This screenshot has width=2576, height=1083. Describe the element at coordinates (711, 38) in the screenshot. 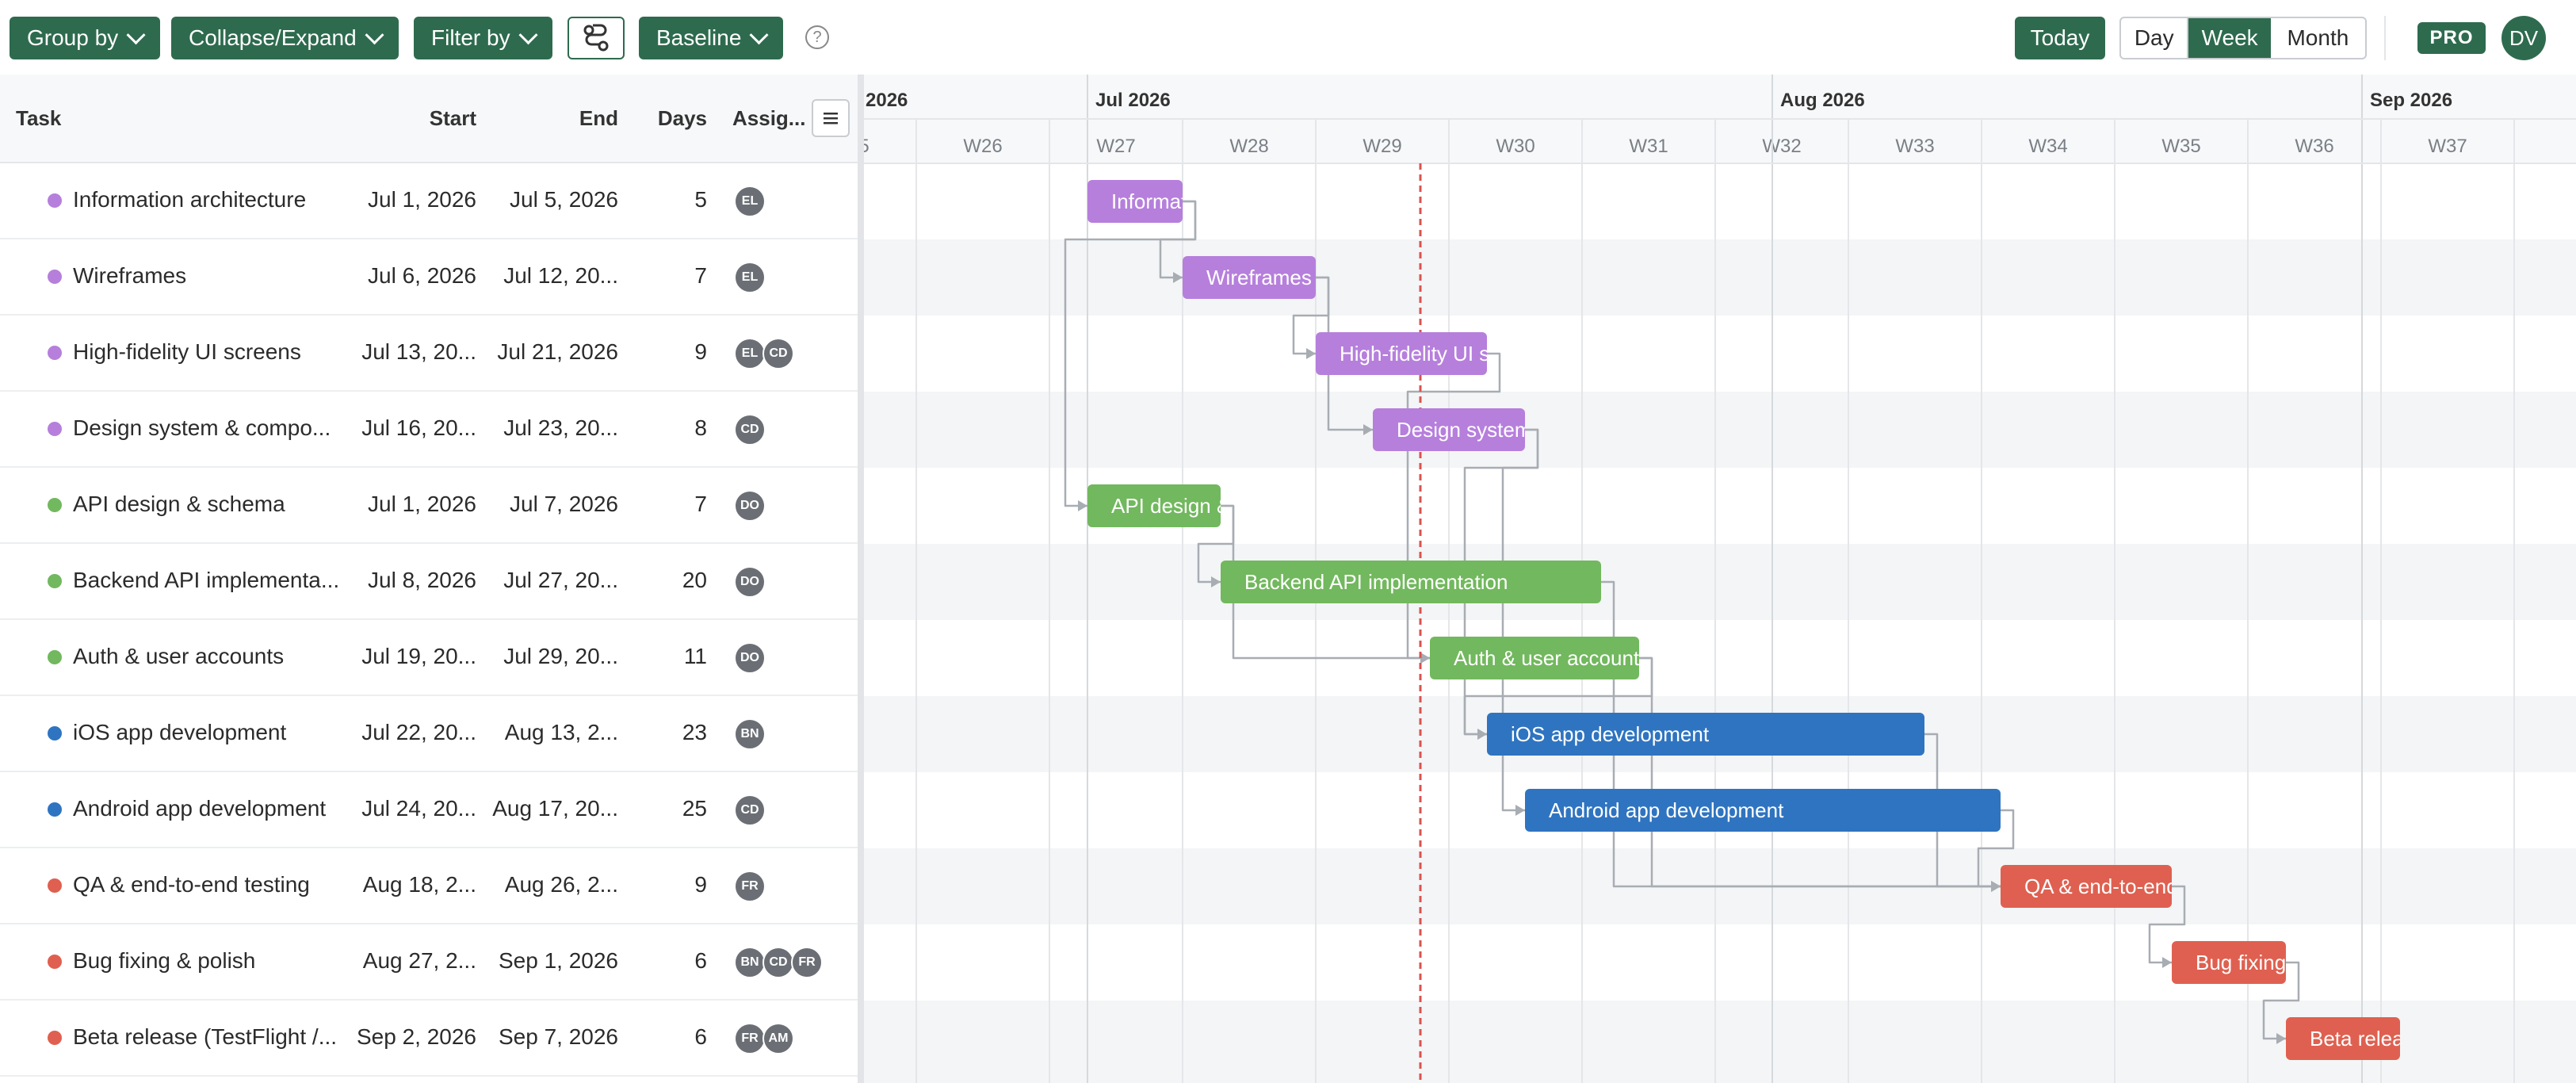

I see `baseline-button: Baseline` at that location.